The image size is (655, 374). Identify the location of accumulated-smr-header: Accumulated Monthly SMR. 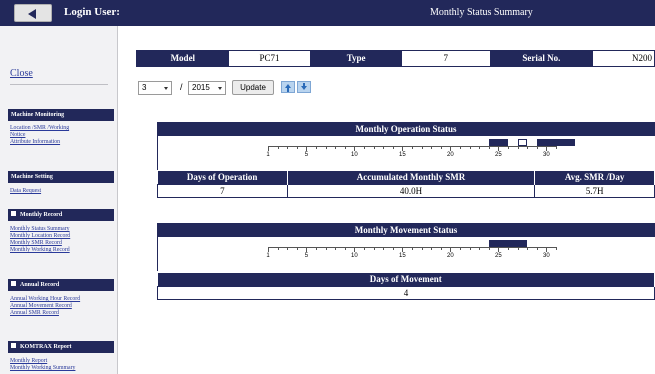
(411, 177).